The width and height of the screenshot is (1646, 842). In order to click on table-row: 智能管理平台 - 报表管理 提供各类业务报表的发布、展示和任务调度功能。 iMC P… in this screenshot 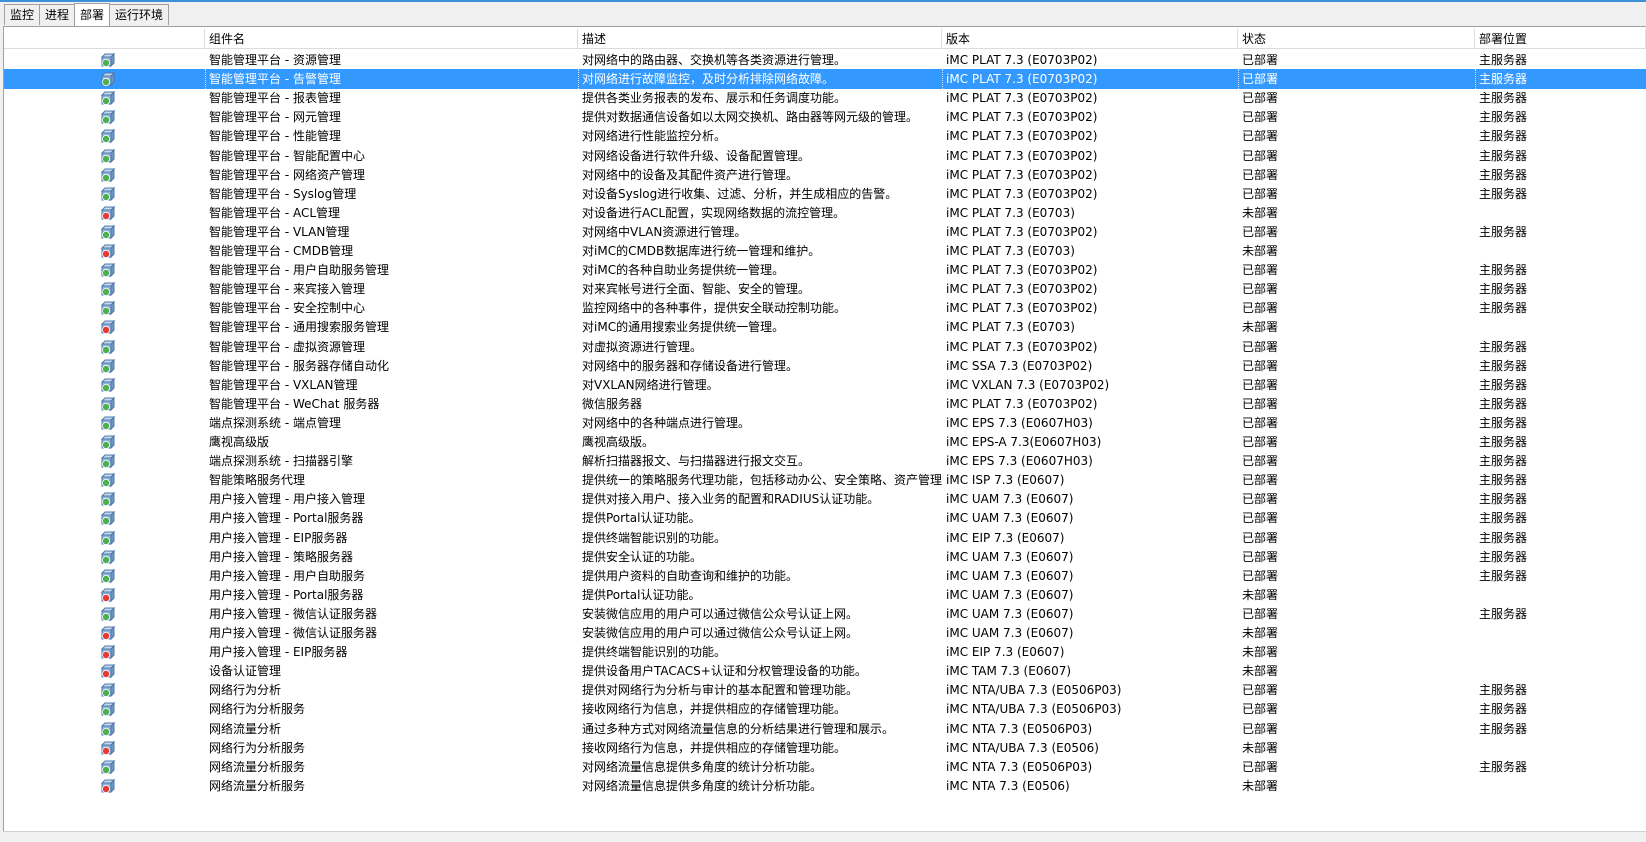, I will do `click(825, 98)`.